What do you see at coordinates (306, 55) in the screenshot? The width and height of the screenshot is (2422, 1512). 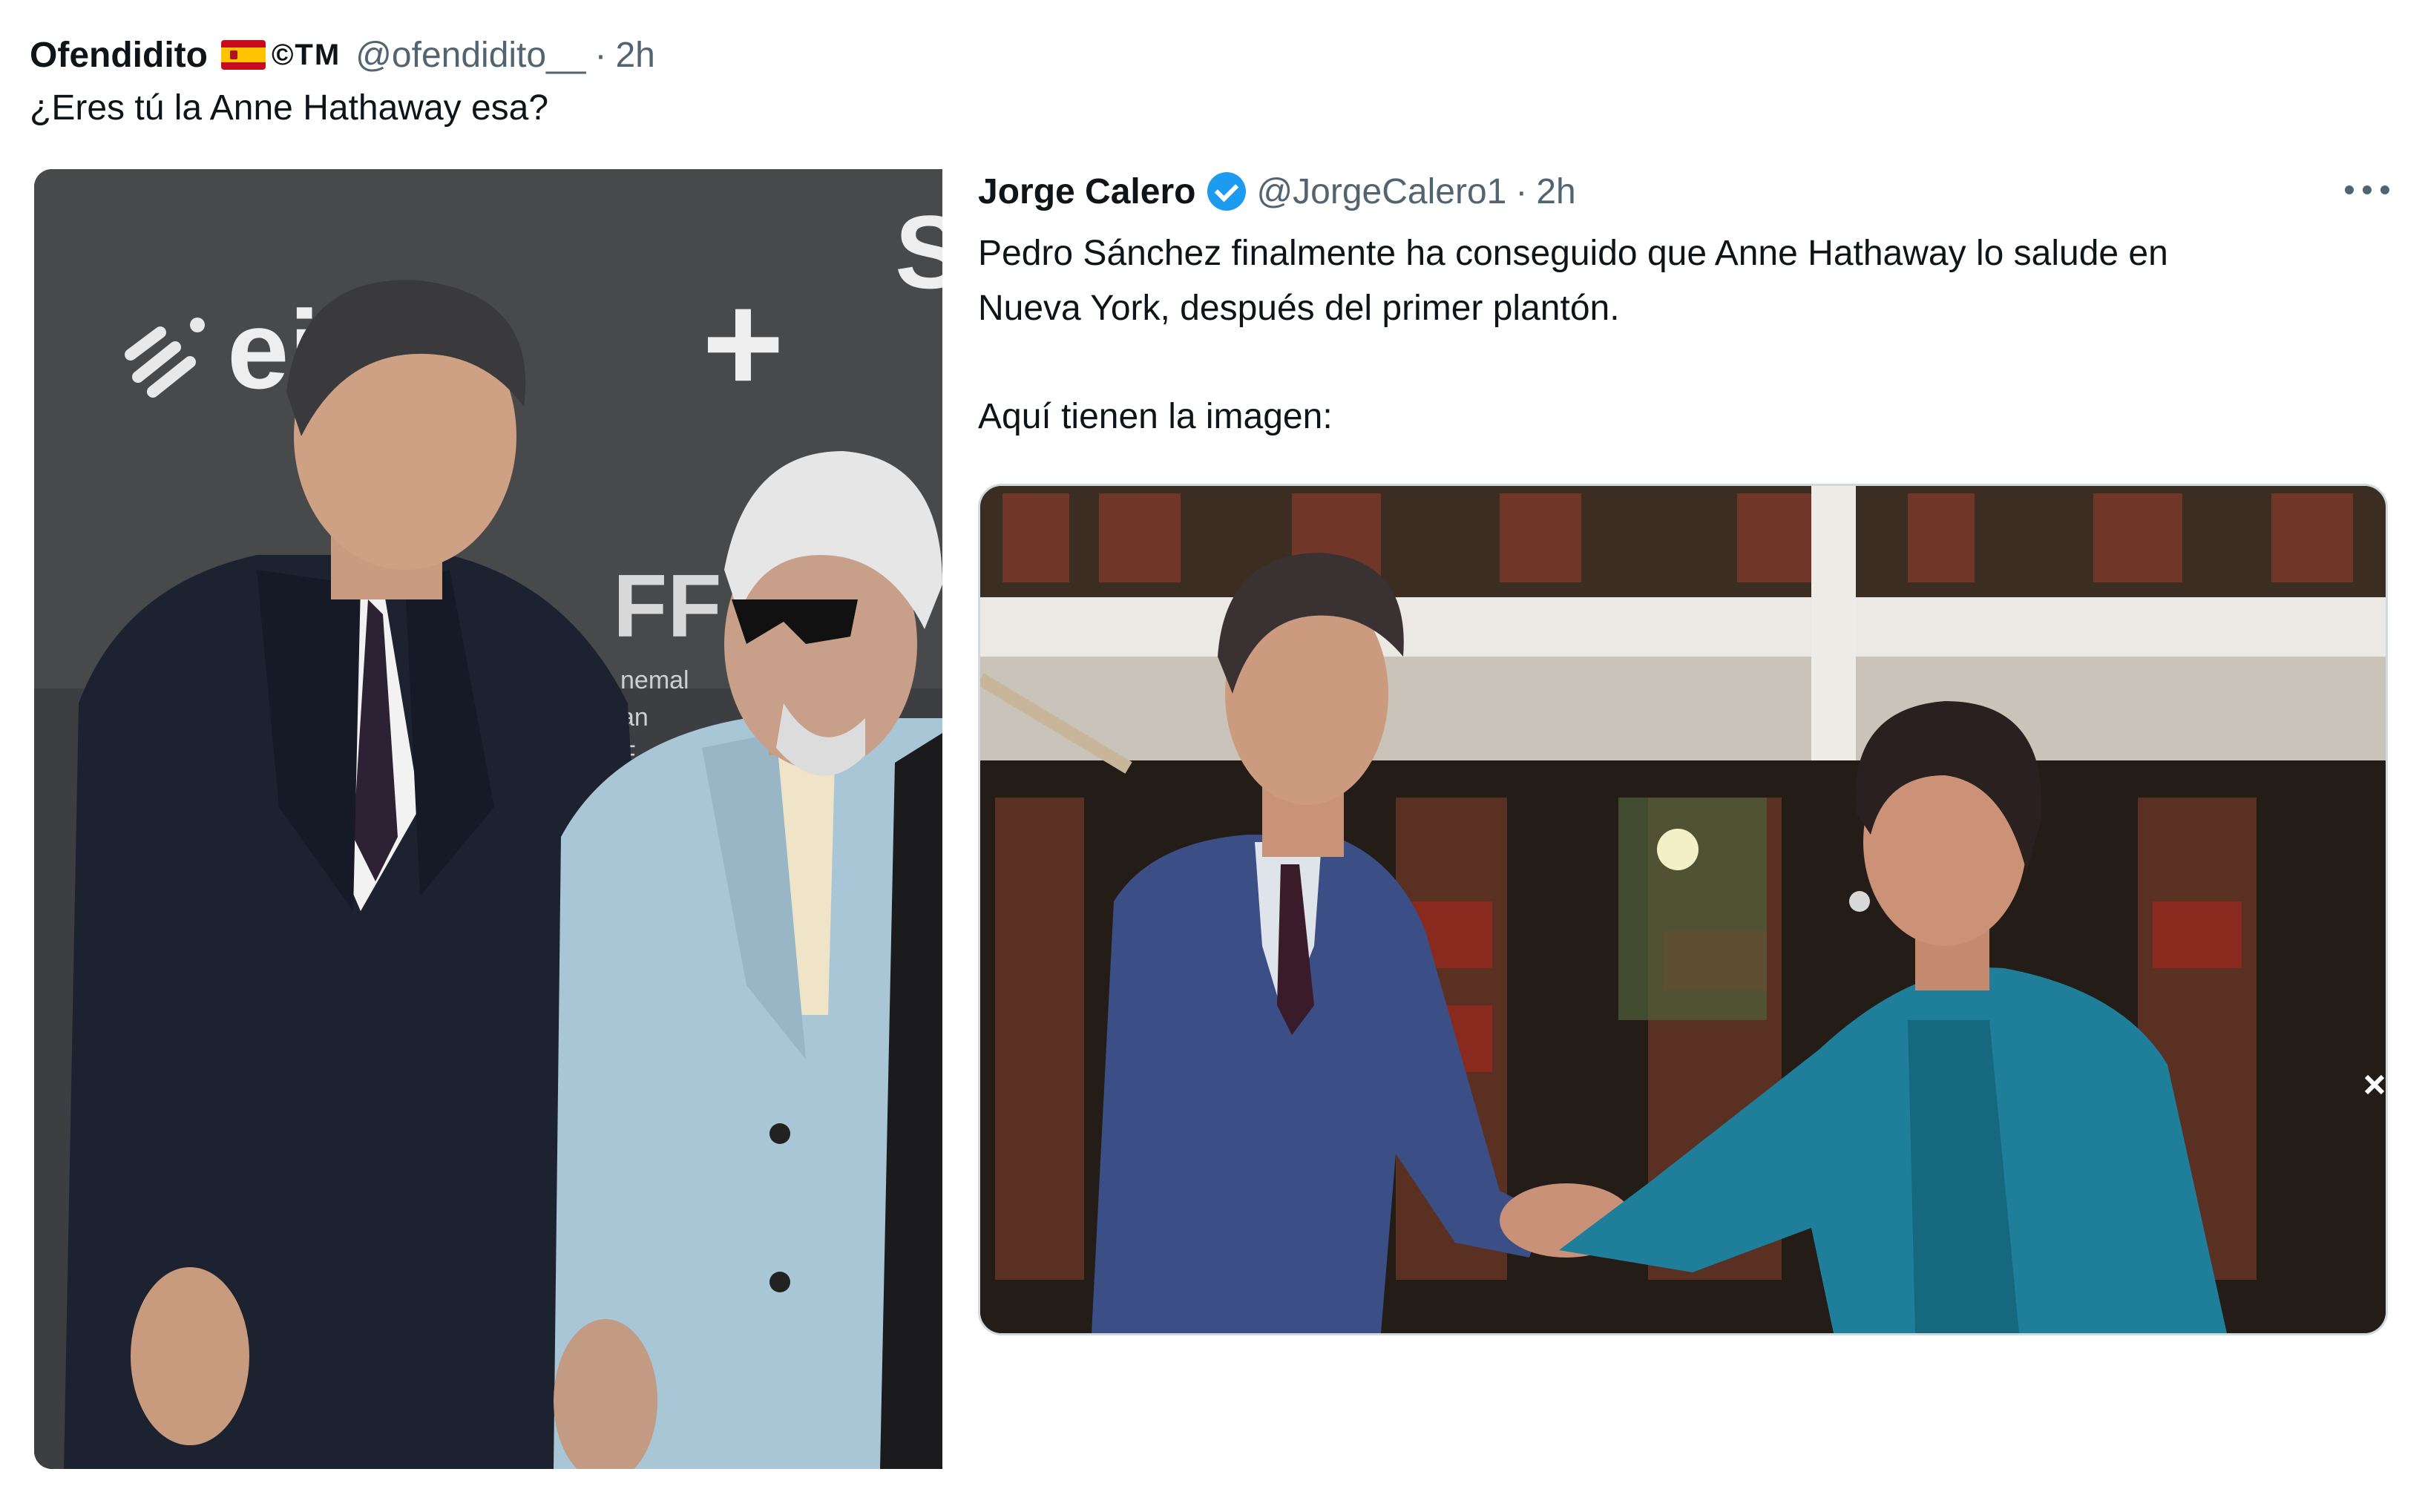 I see `outer-author-badge: ©TM` at bounding box center [306, 55].